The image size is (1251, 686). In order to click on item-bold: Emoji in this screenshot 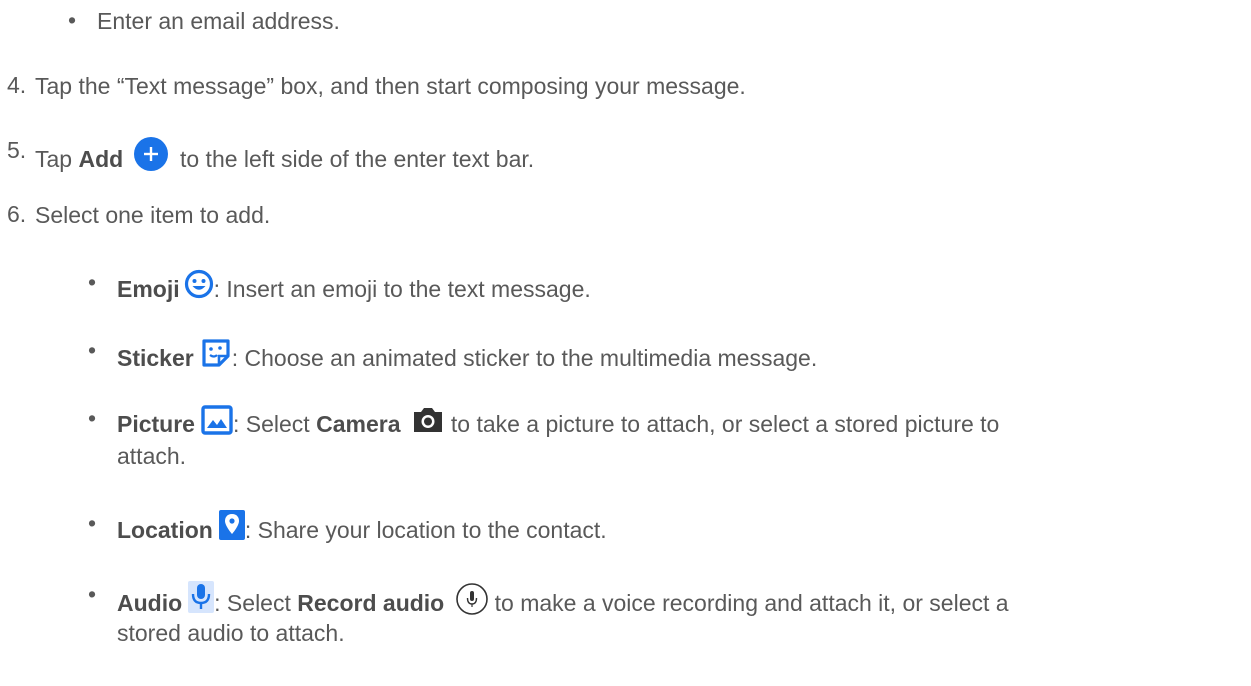, I will do `click(148, 289)`.